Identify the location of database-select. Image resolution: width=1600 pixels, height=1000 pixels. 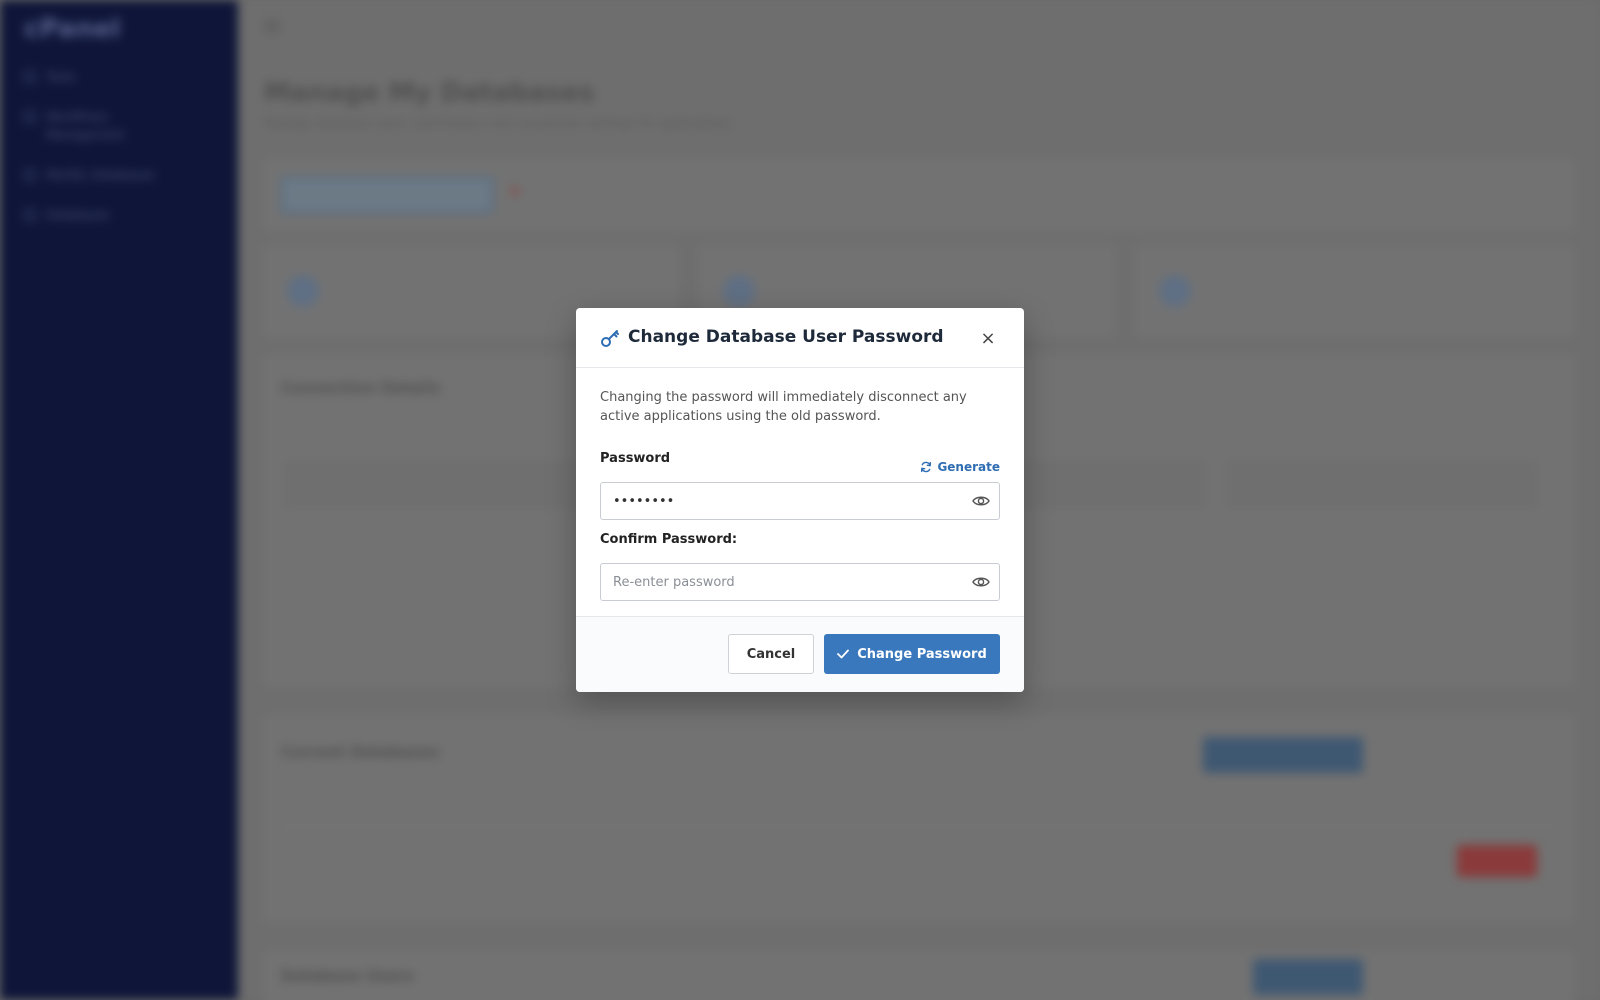
(387, 195).